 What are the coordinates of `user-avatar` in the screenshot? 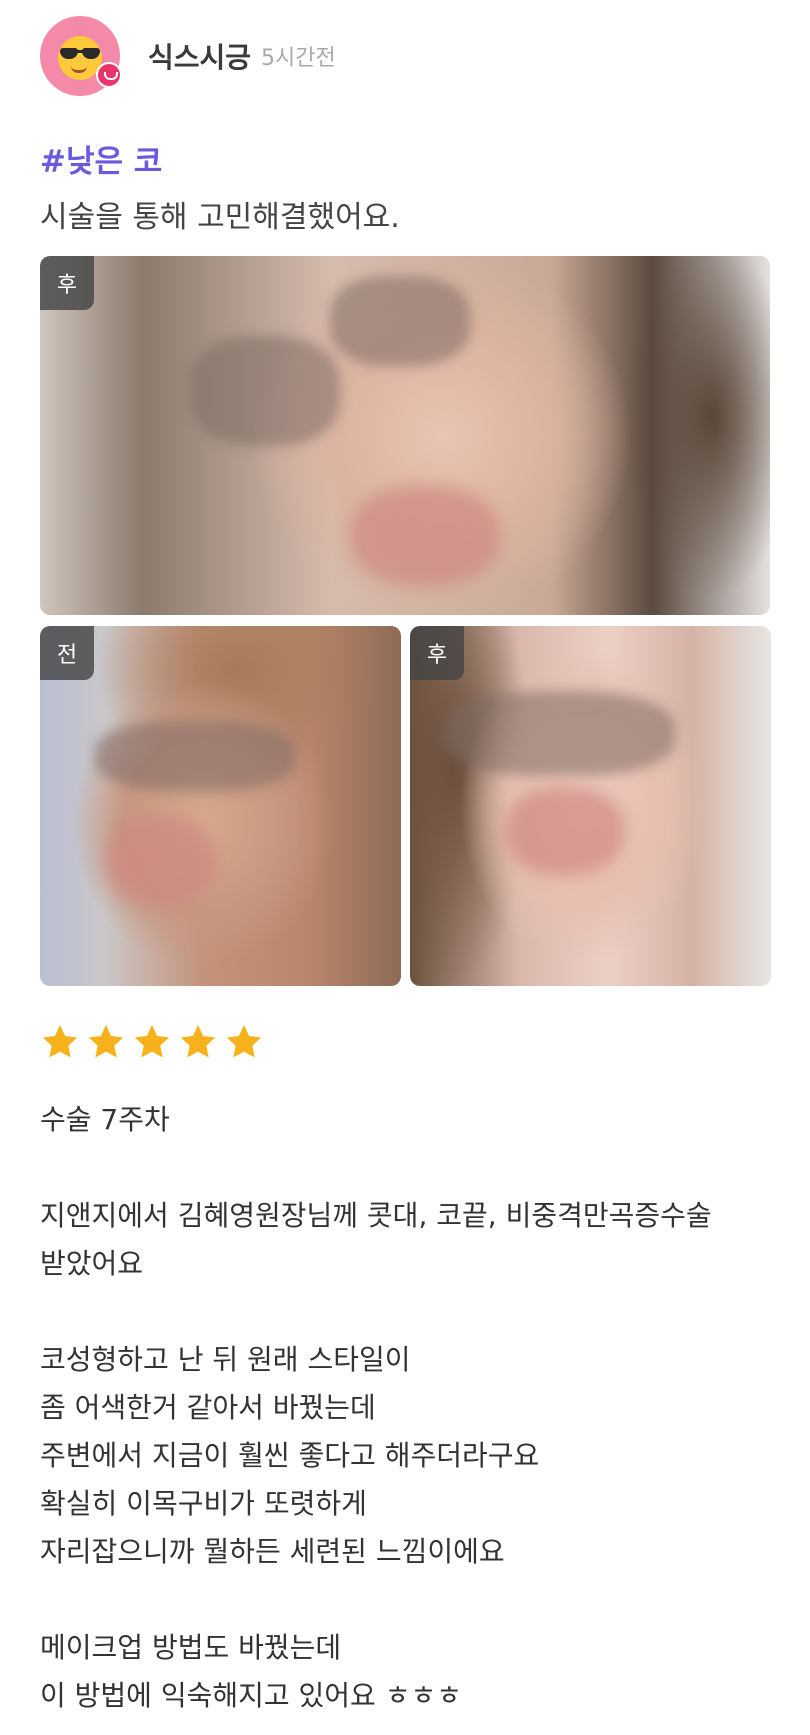 It's located at (81, 56).